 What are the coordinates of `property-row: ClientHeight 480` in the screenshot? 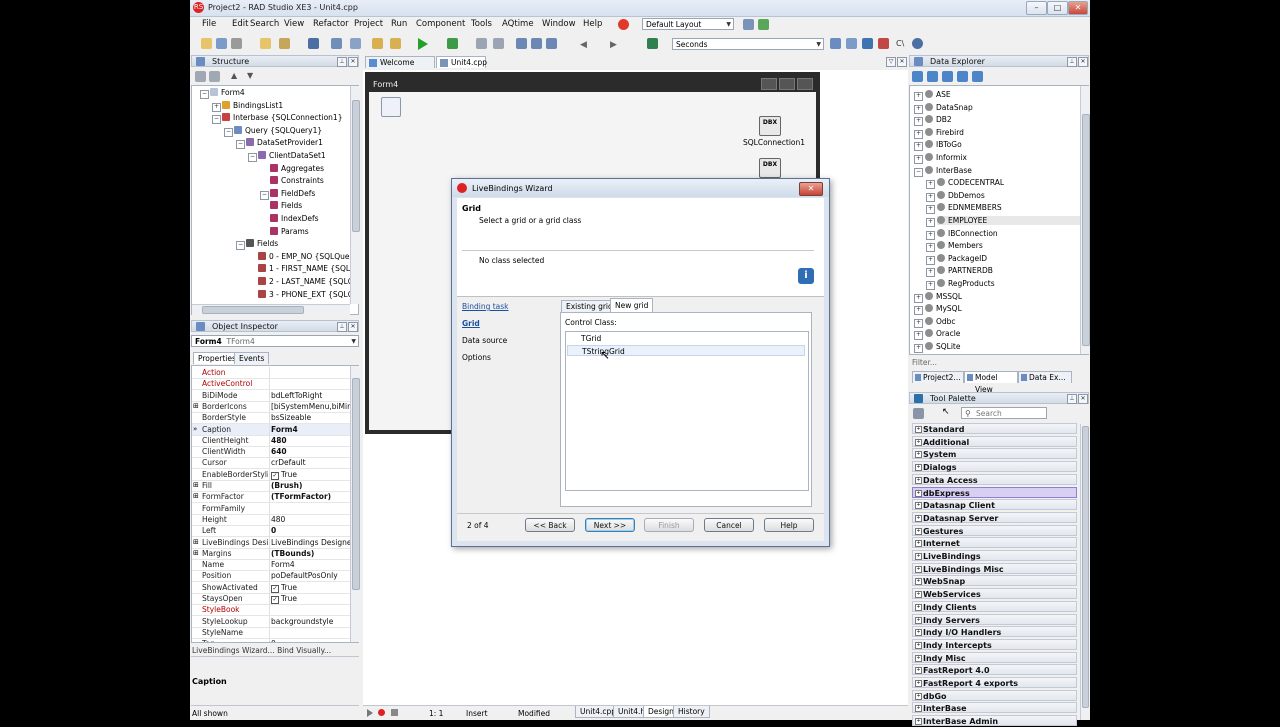 It's located at (271, 440).